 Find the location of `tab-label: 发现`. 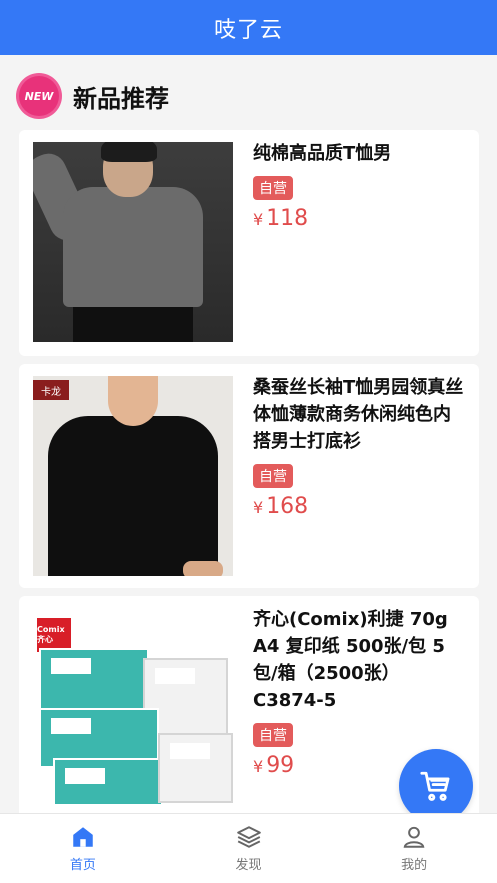

tab-label: 发现 is located at coordinates (248, 865).